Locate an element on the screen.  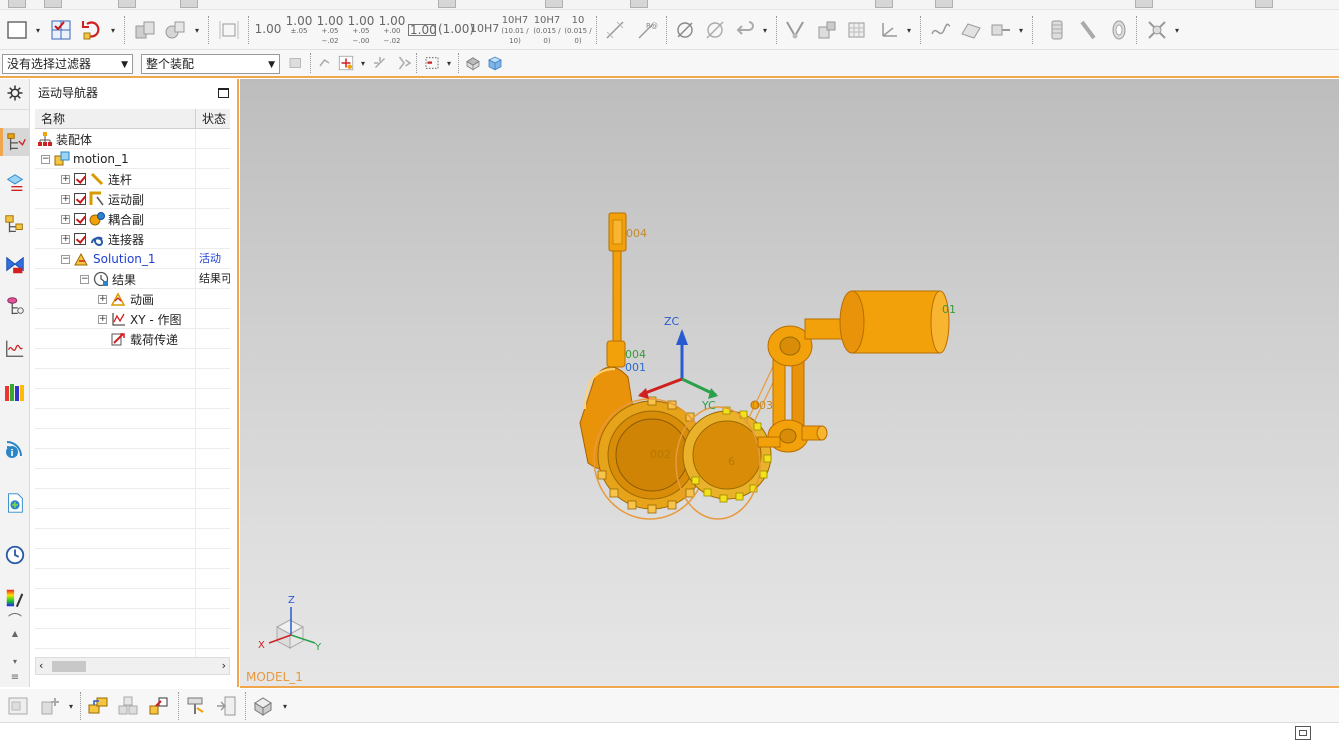
tree-row-links: + 连杆 is located at coordinates (132, 179).